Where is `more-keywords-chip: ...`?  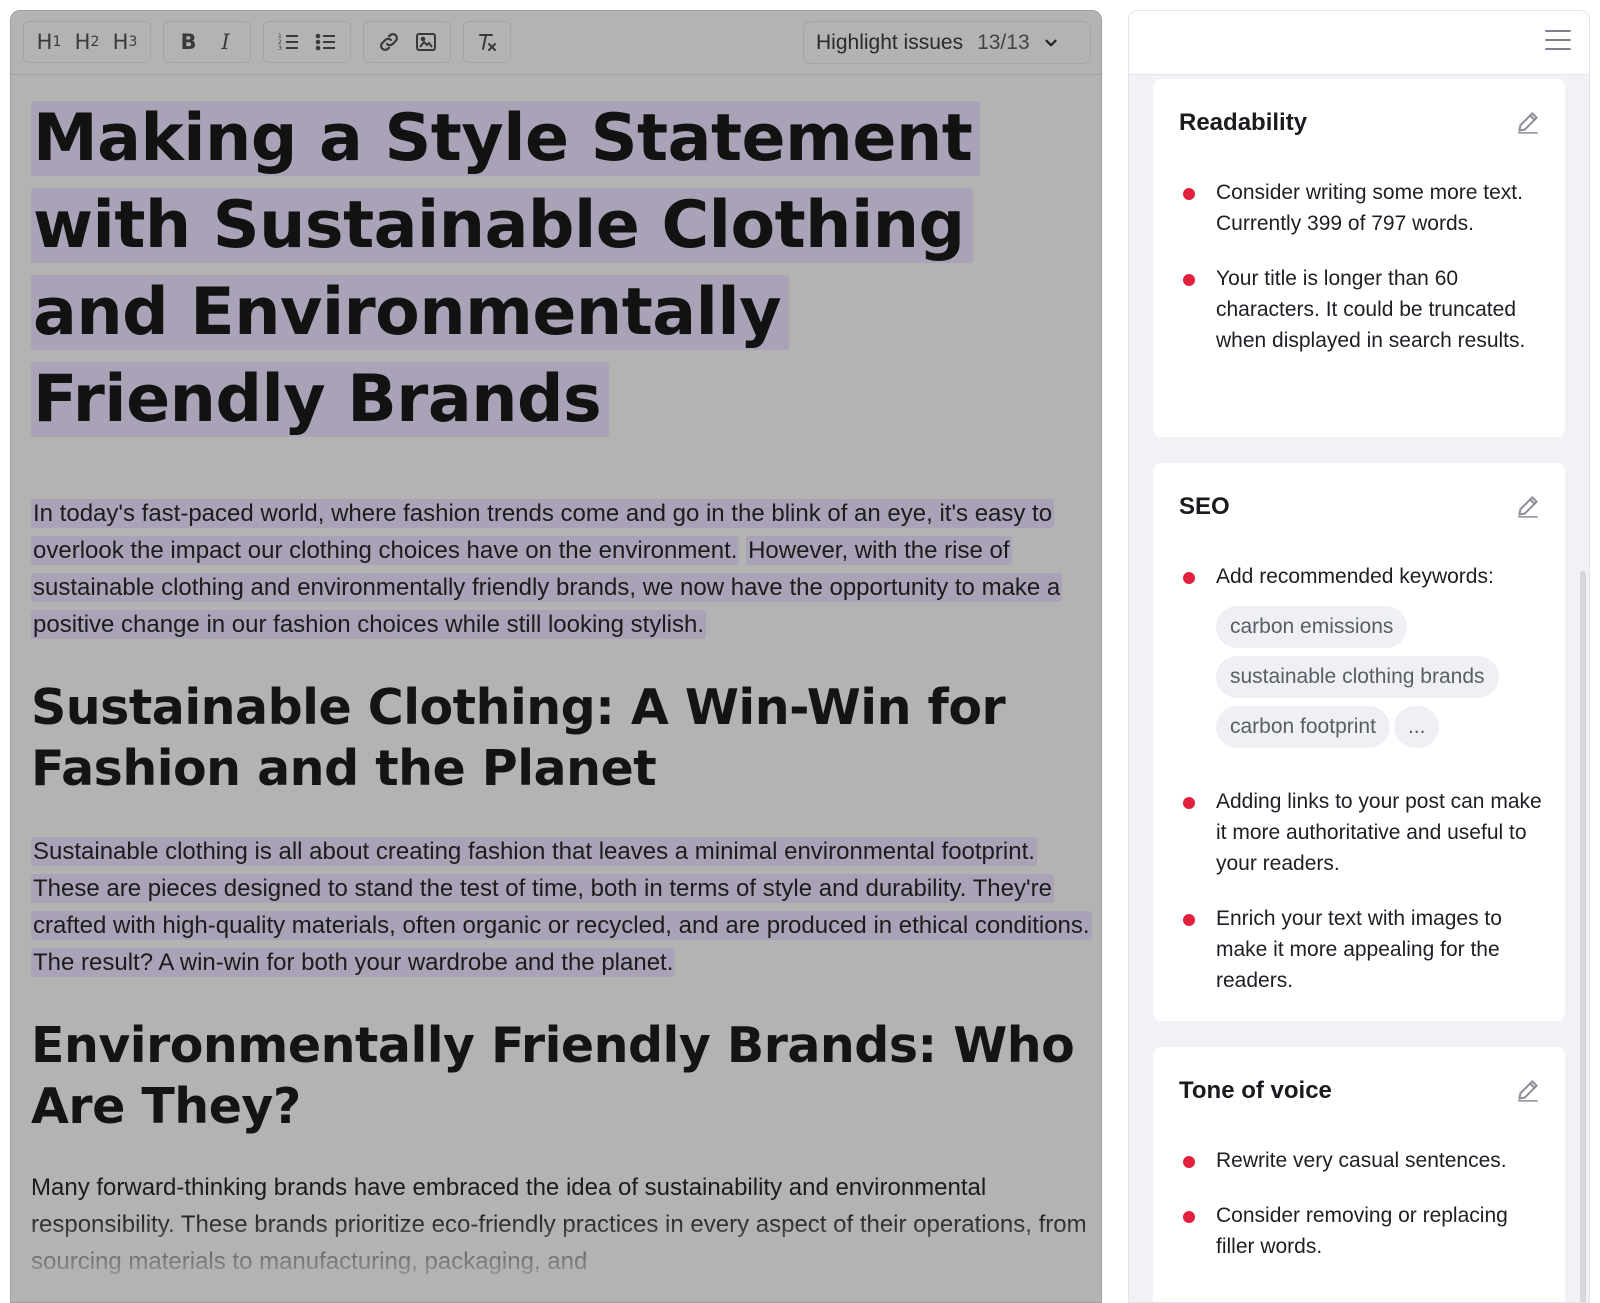
more-keywords-chip: ... is located at coordinates (1416, 727).